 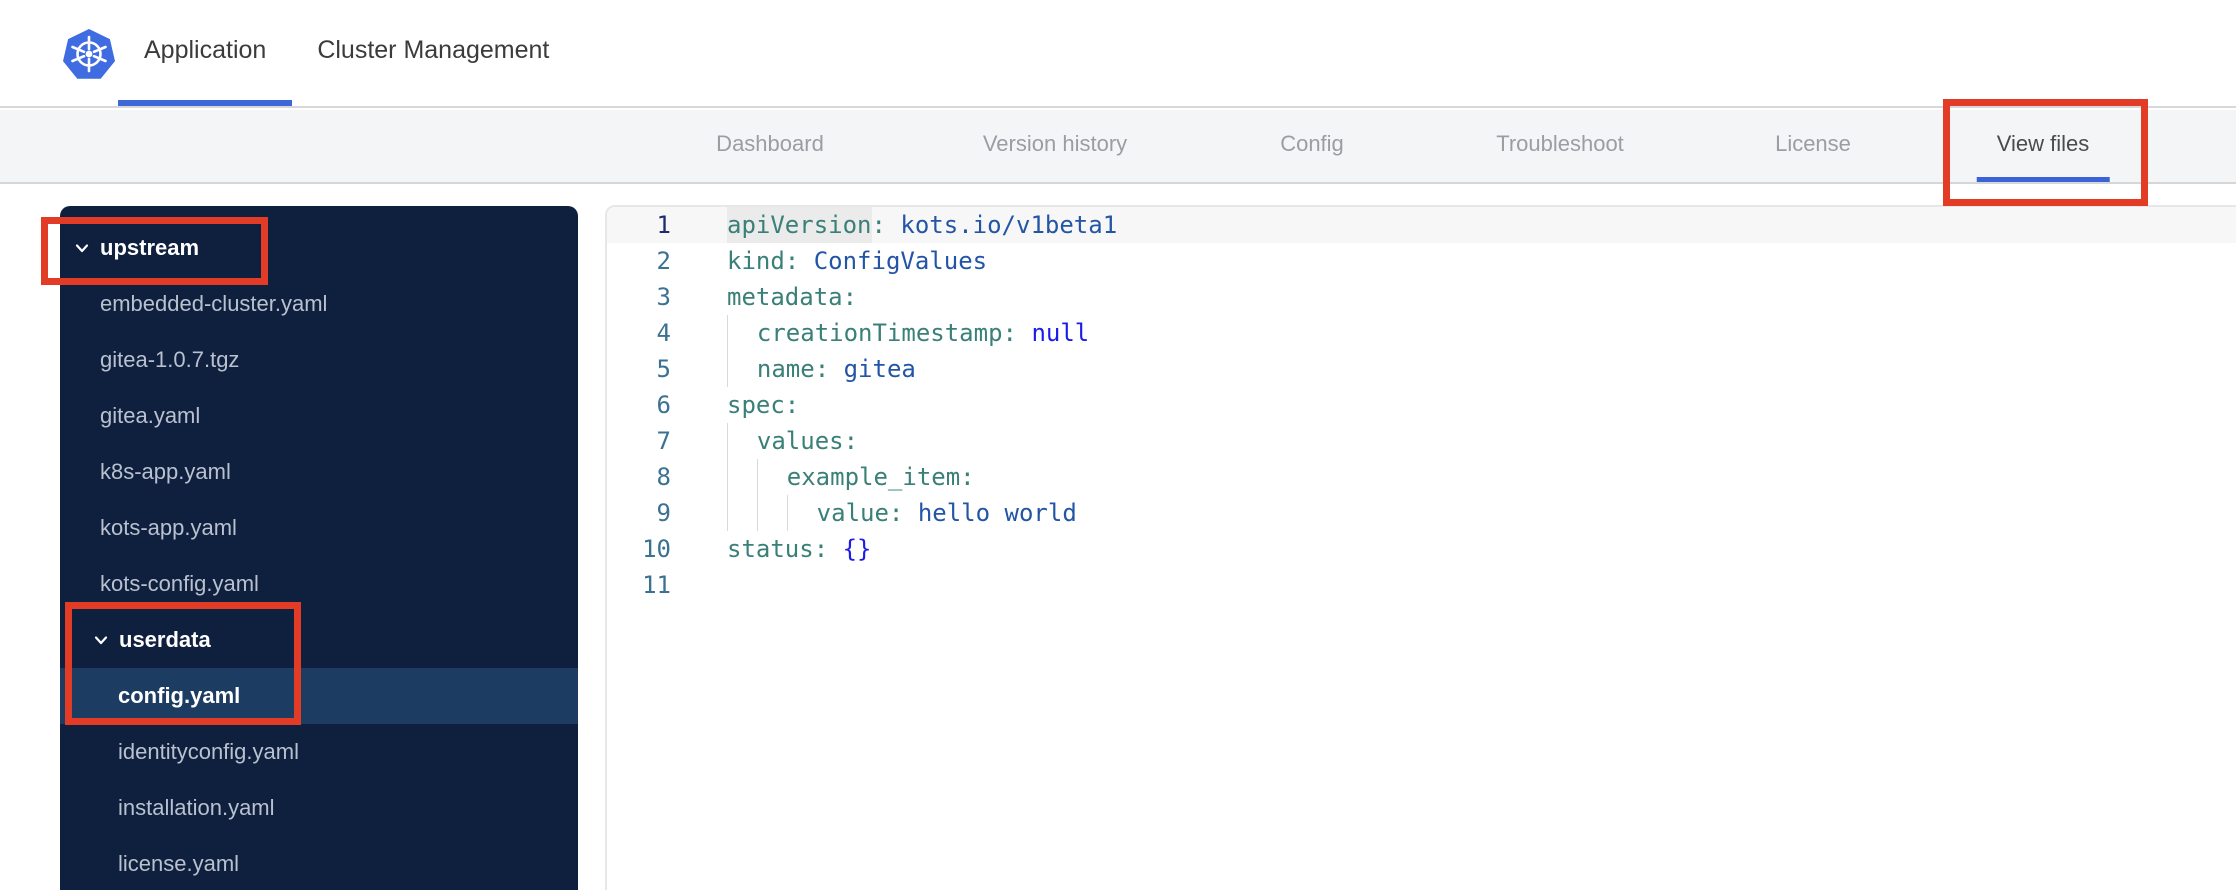 What do you see at coordinates (205, 53) in the screenshot?
I see `tab-application: Application` at bounding box center [205, 53].